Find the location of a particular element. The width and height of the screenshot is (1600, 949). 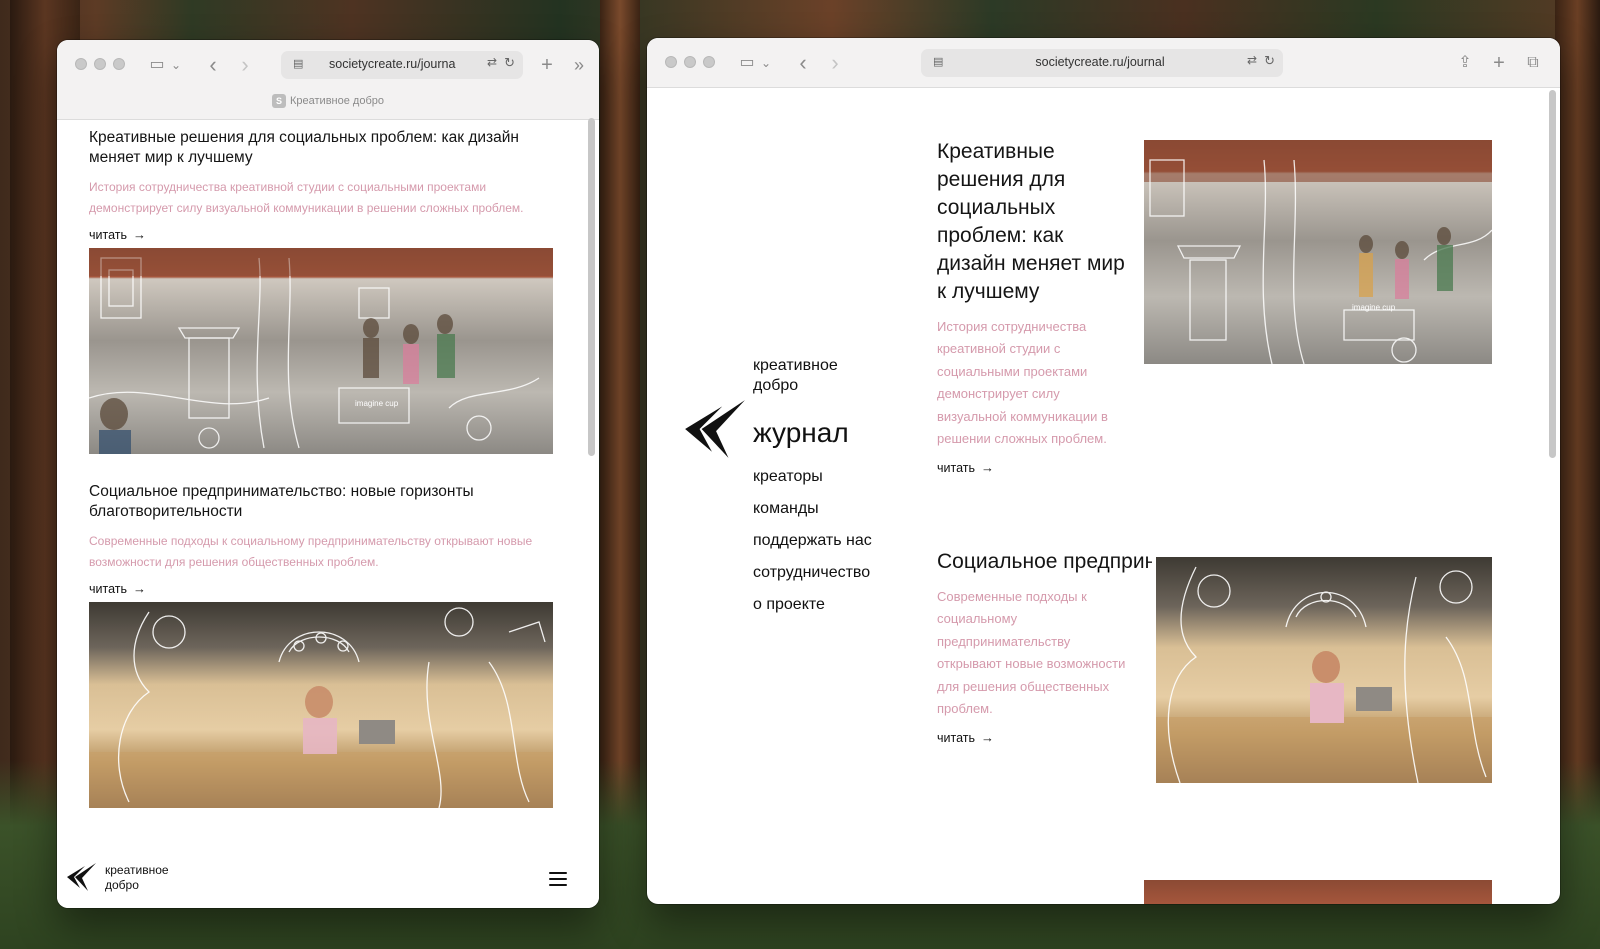

nav-item-partnership: сотрудничество is located at coordinates (838, 573).